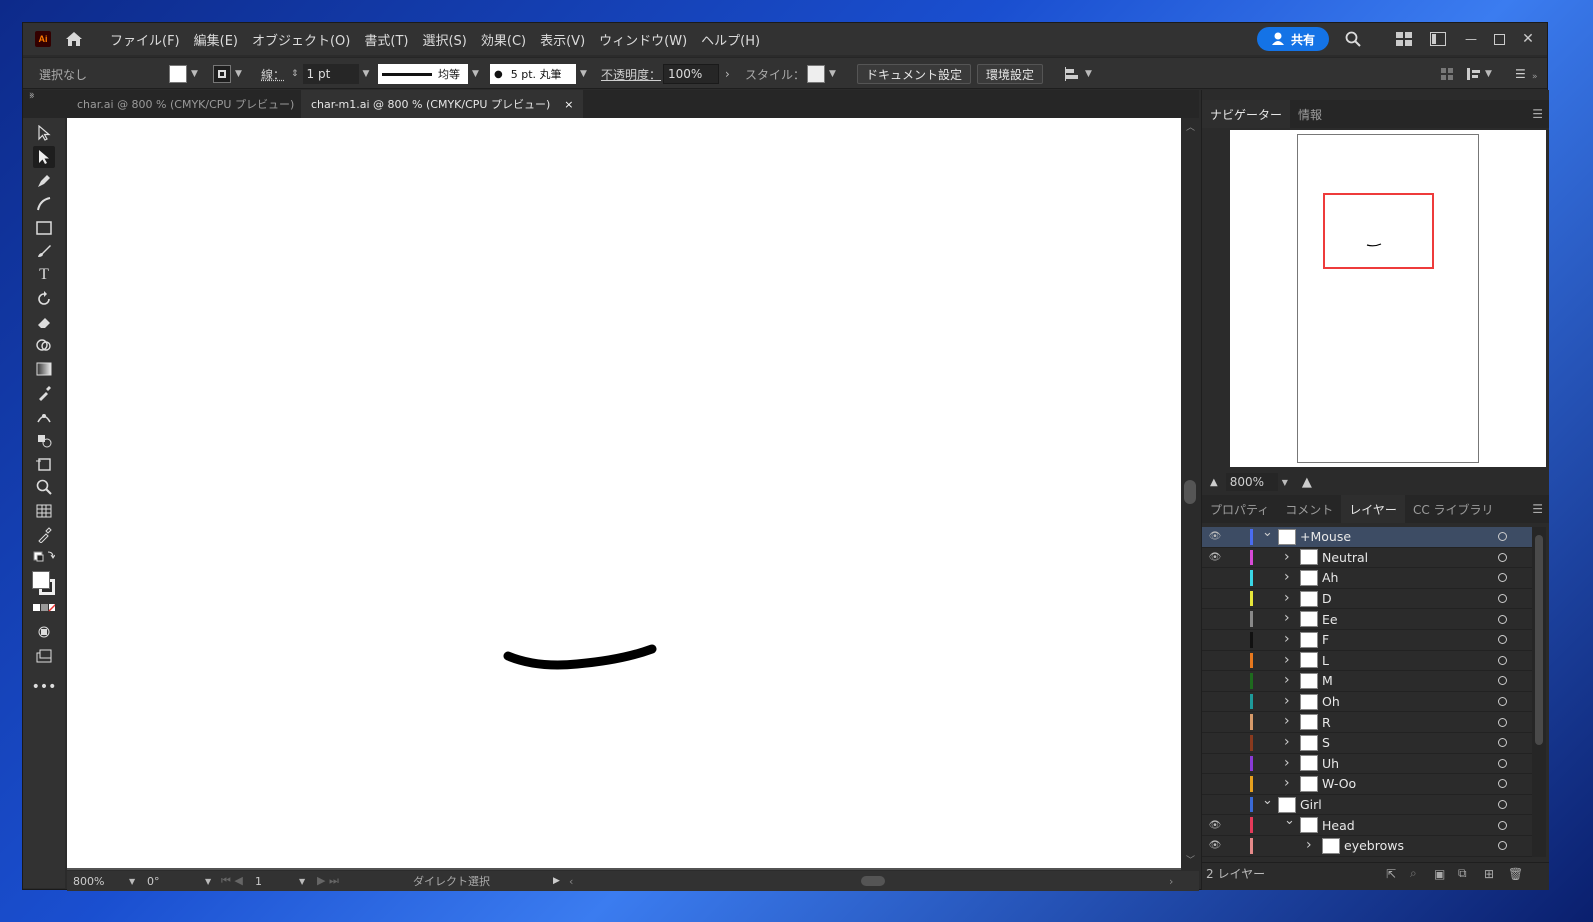 The image size is (1593, 922). Describe the element at coordinates (730, 39) in the screenshot. I see `menu-item: ヘルプ(H)` at that location.